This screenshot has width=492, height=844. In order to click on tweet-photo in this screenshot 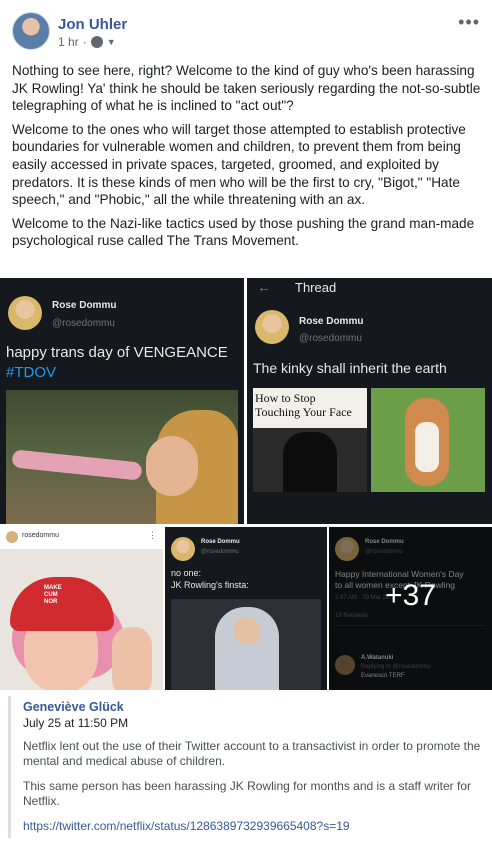, I will do `click(122, 457)`.